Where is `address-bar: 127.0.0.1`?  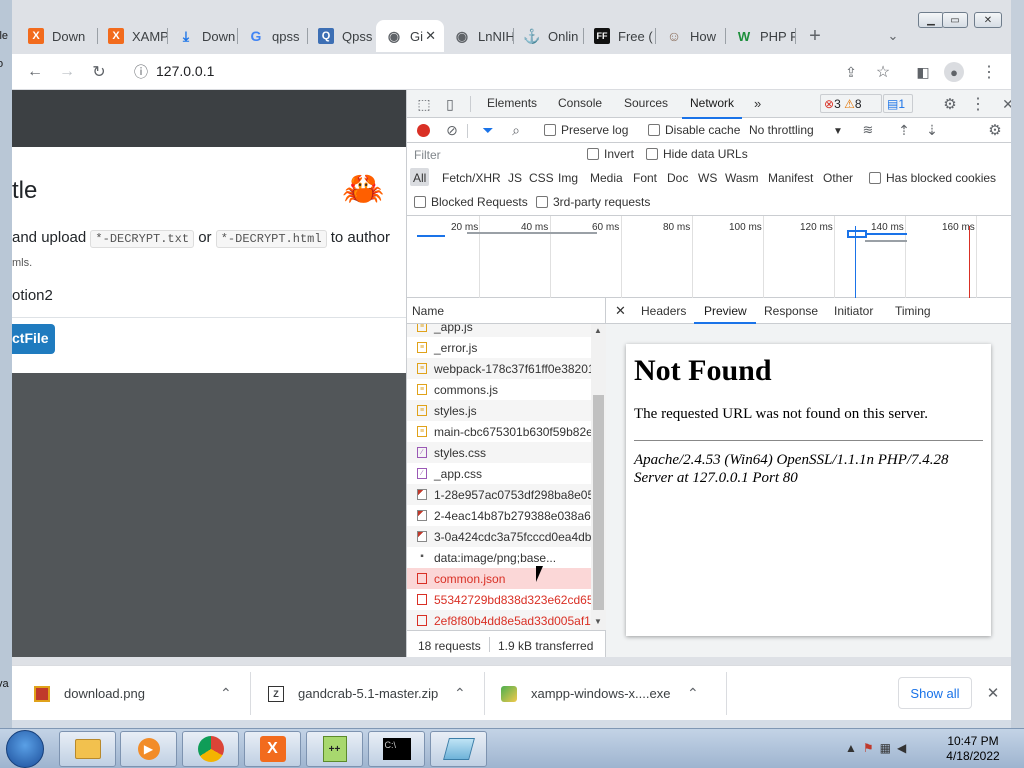 address-bar: 127.0.0.1 is located at coordinates (185, 71).